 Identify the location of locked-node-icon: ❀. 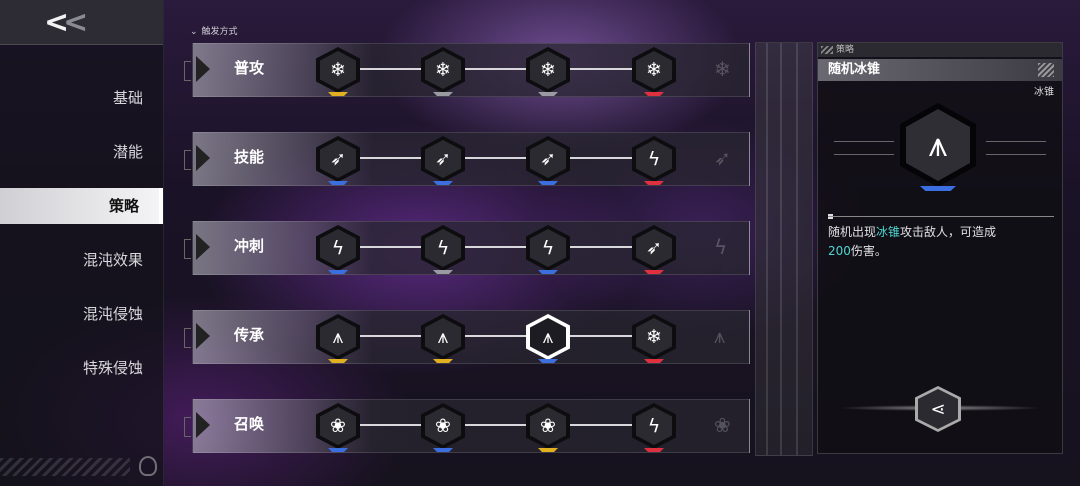
(722, 425).